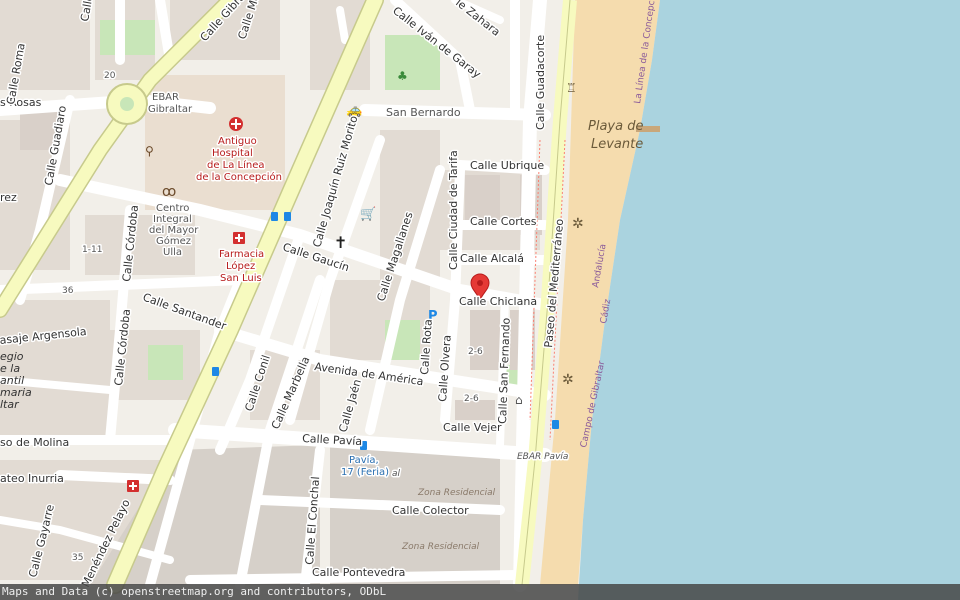  Describe the element at coordinates (402, 76) in the screenshot. I see `park-tree-icon: ♣` at that location.